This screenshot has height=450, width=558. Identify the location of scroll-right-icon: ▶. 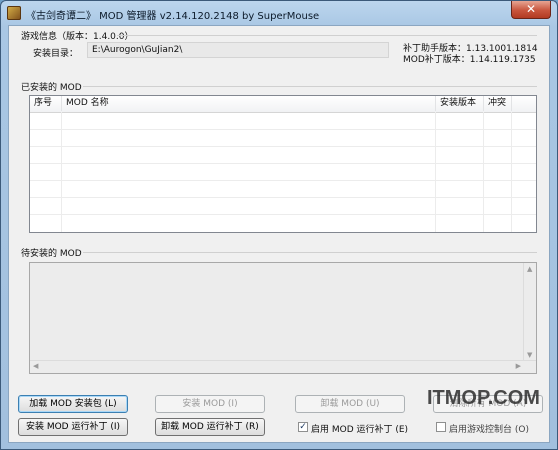
(518, 366).